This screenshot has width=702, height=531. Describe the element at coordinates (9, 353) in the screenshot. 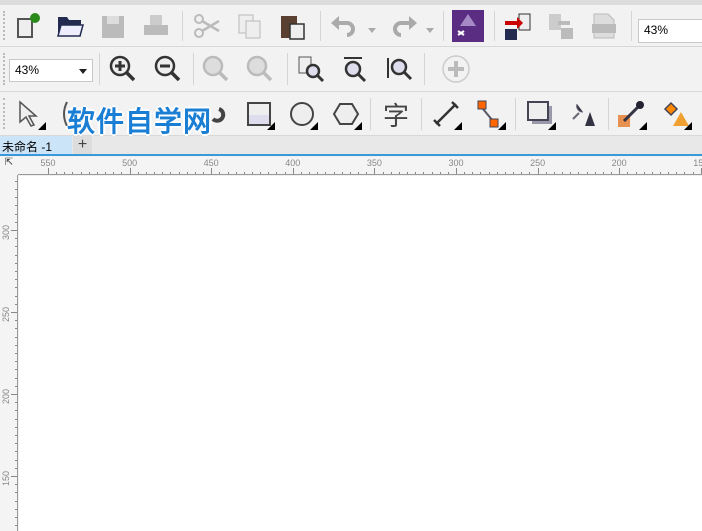

I see `vertical-ruler: 300 250 200 150` at that location.